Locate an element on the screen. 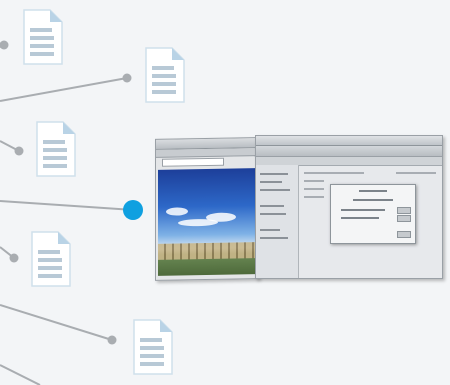 The height and width of the screenshot is (385, 450). bridge-shape is located at coordinates (207, 251).